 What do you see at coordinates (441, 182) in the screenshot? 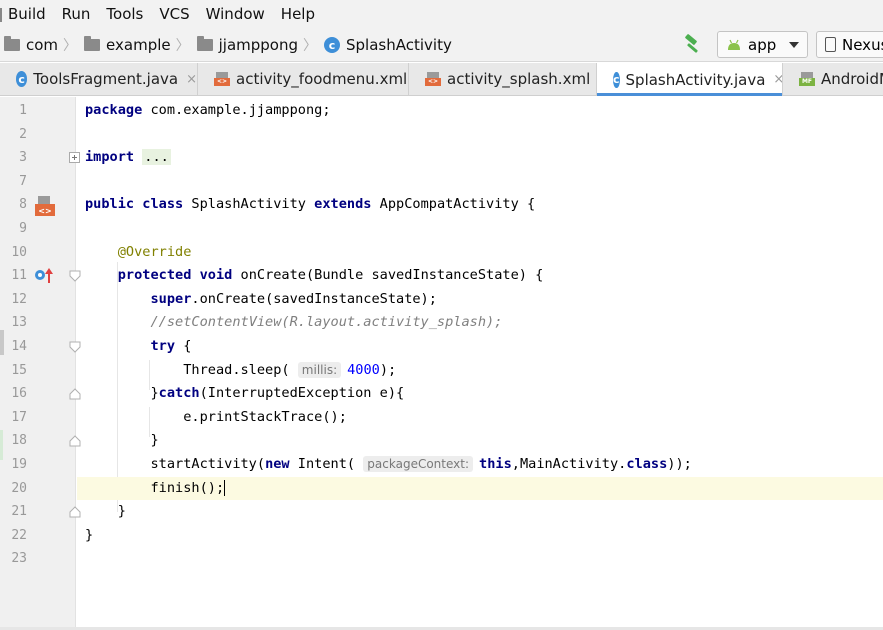
I see `code-line: 7` at bounding box center [441, 182].